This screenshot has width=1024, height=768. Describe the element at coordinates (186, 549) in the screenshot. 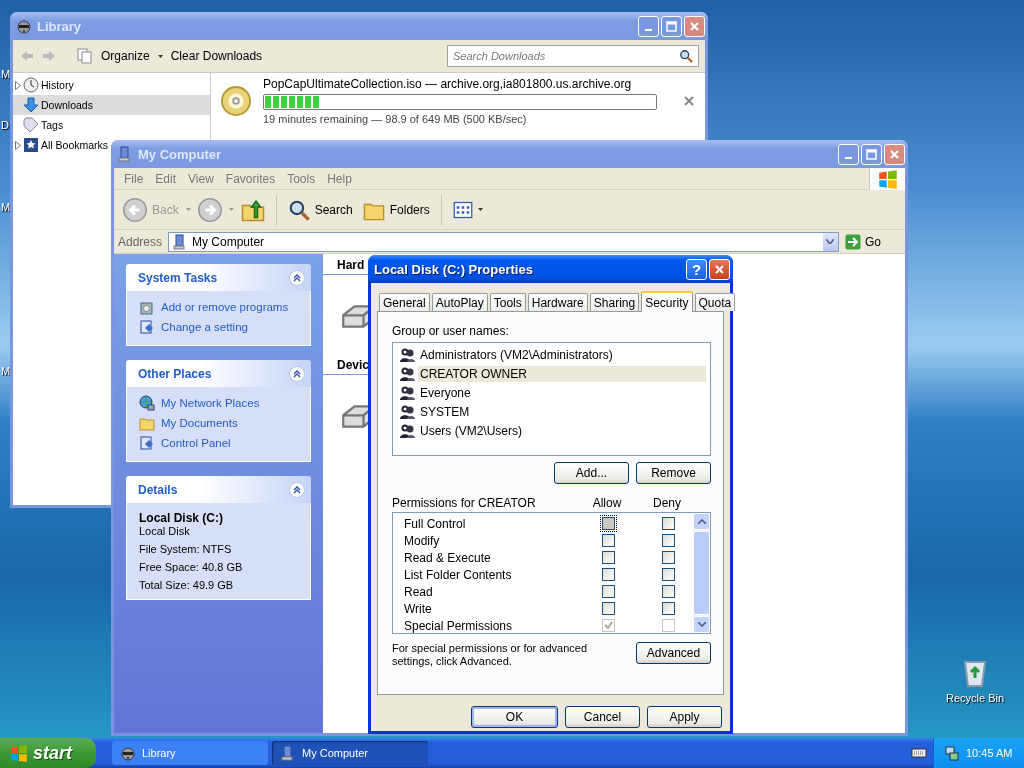

I see `details-text: File System: NTFS` at that location.